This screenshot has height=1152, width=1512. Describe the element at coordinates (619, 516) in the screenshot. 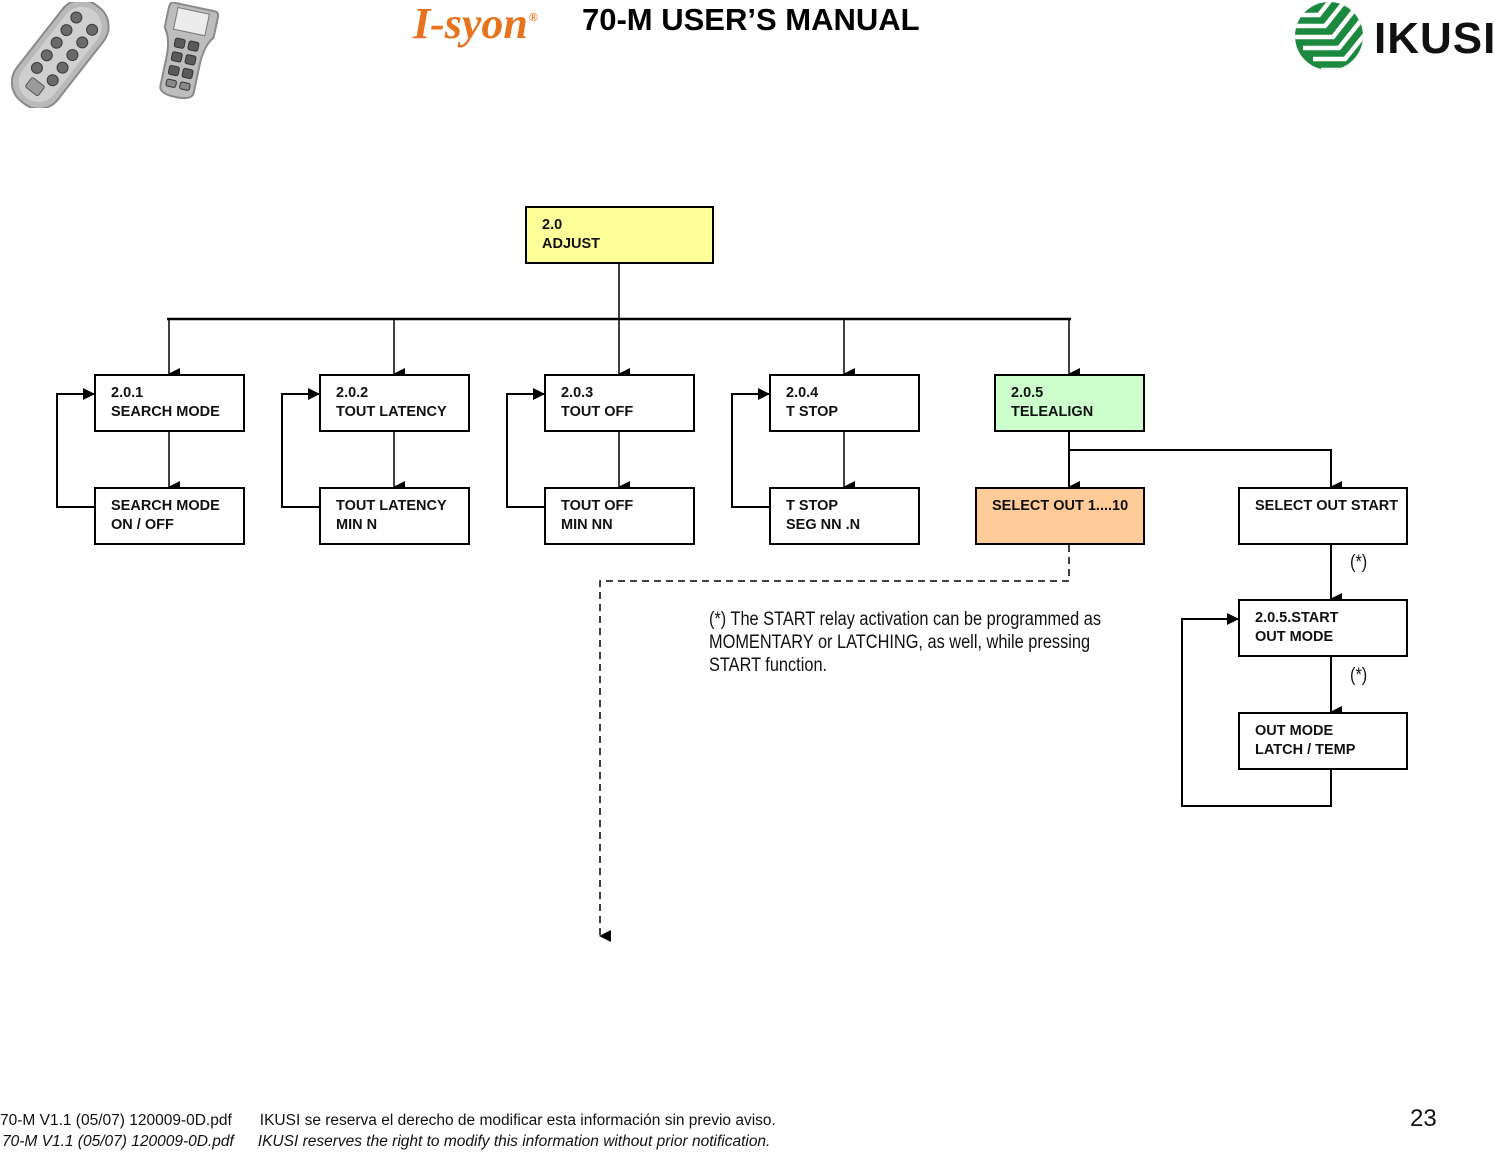

I see `node-tout-off-min: TOUT OFF MIN NN` at that location.